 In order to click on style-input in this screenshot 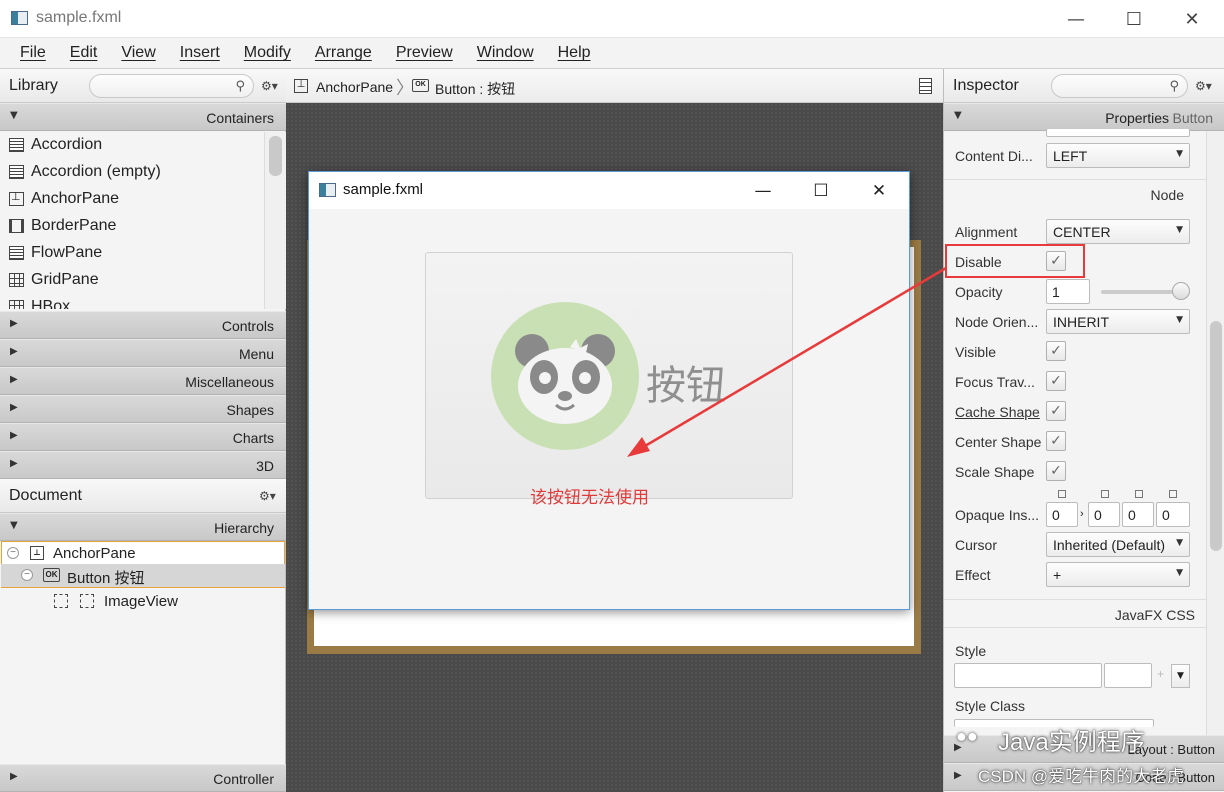, I will do `click(1028, 675)`.